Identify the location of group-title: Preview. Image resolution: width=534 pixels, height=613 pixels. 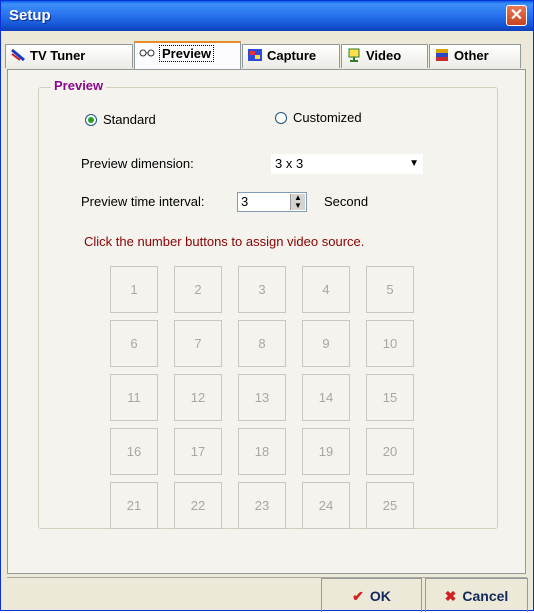
(79, 85).